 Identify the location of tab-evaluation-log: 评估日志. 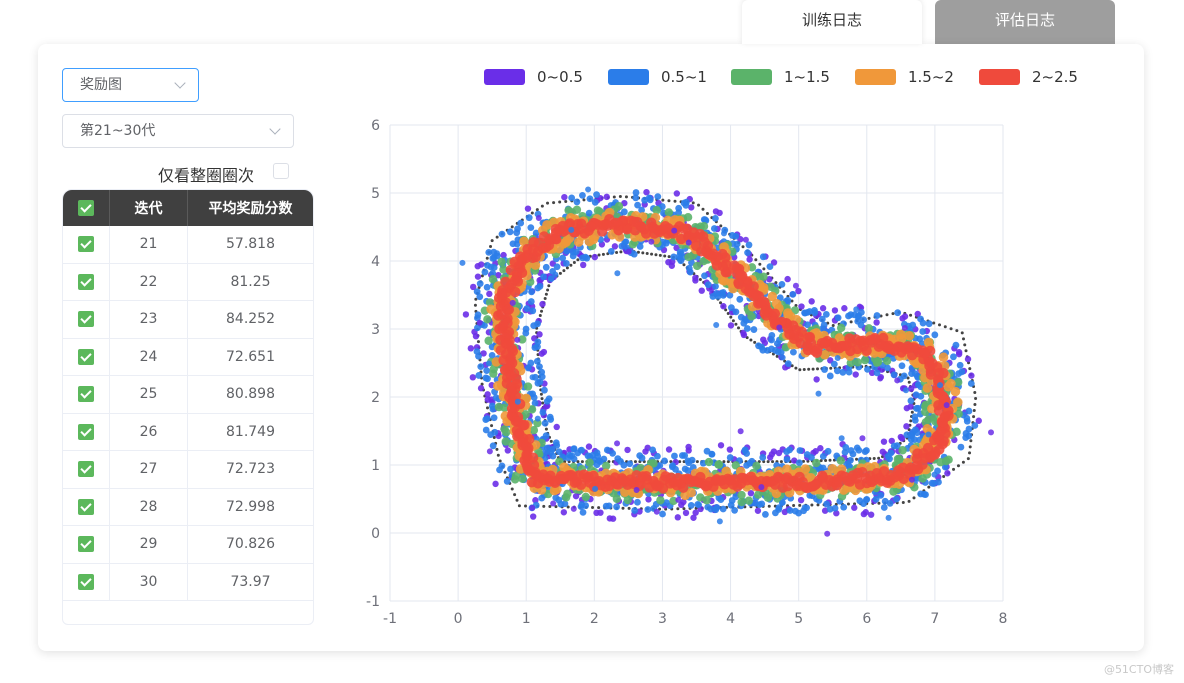
(1025, 22).